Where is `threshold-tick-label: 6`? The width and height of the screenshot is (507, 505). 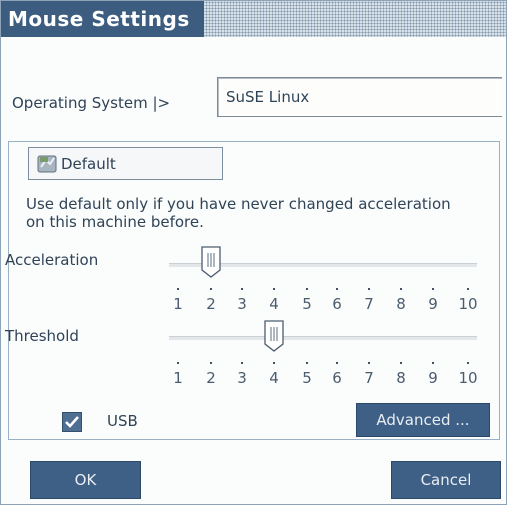
threshold-tick-label: 6 is located at coordinates (337, 378).